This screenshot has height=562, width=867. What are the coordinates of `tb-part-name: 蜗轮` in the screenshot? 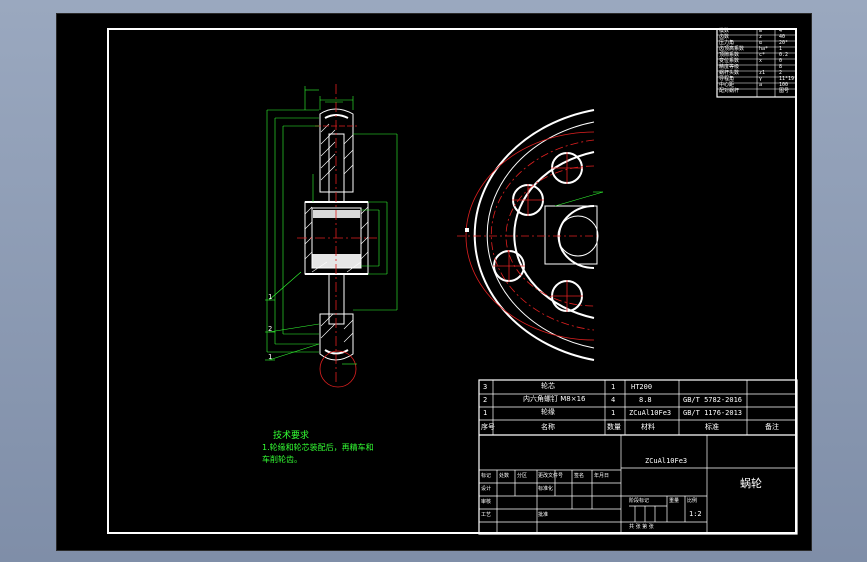 It's located at (751, 483).